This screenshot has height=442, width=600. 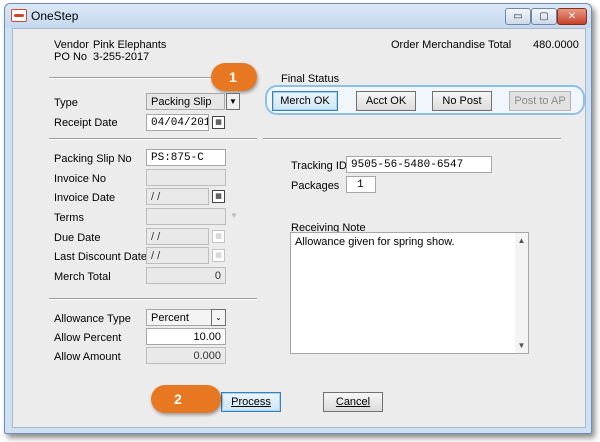 I want to click on scroll-down-icon: ▼, so click(x=521, y=345).